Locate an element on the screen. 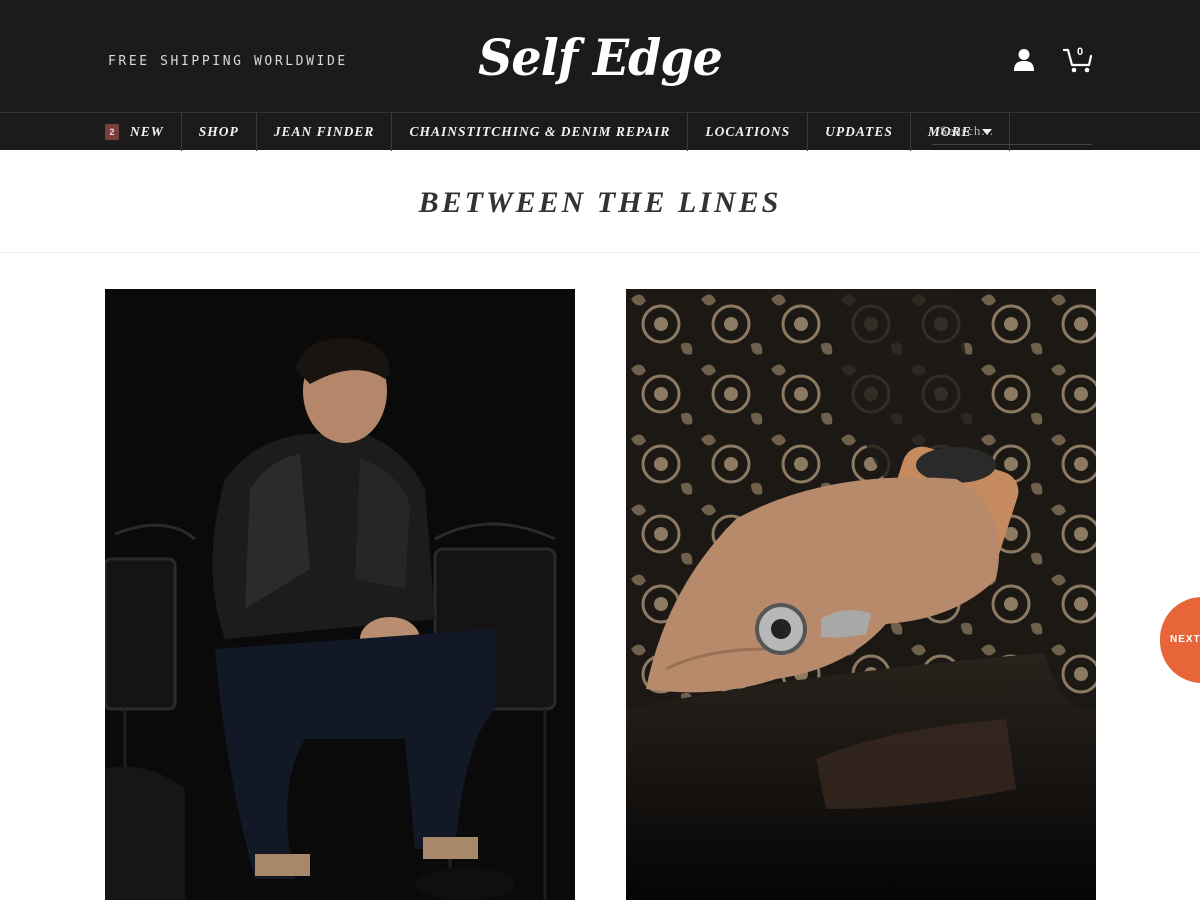  nav-item-shop: SHOP is located at coordinates (219, 132).